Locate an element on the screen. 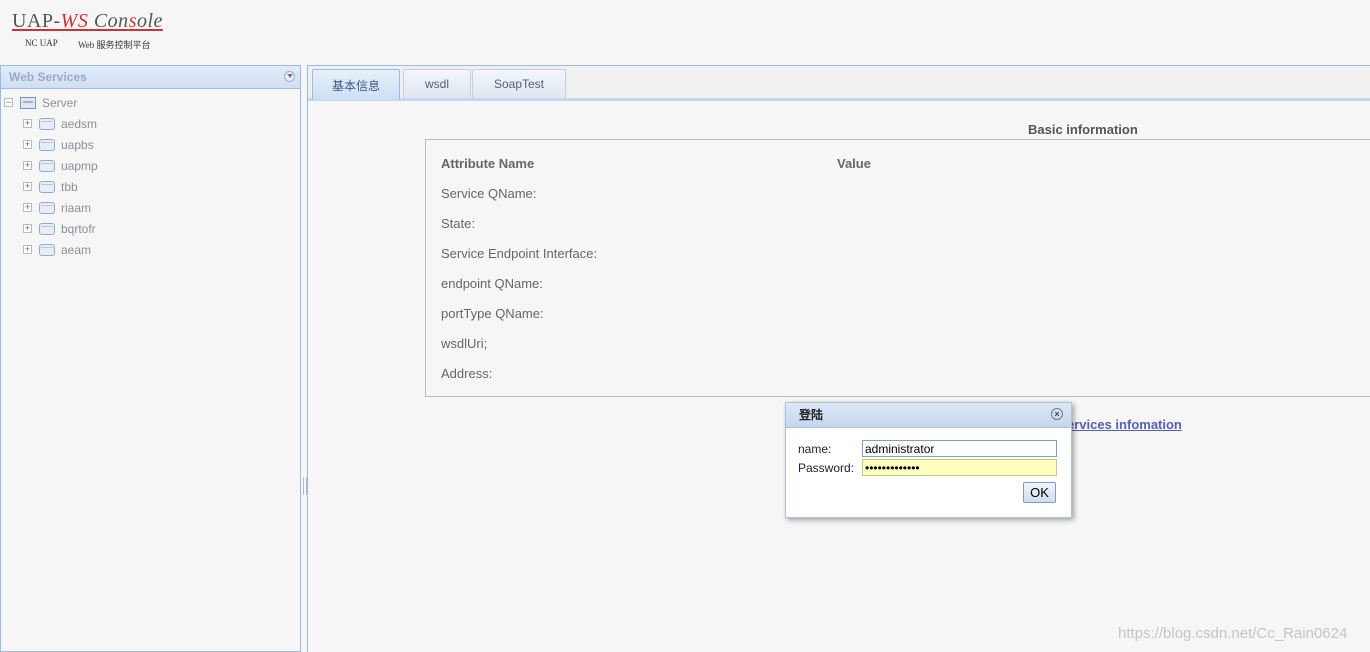 Image resolution: width=1370 pixels, height=652 pixels. password-label: Password: is located at coordinates (826, 468).